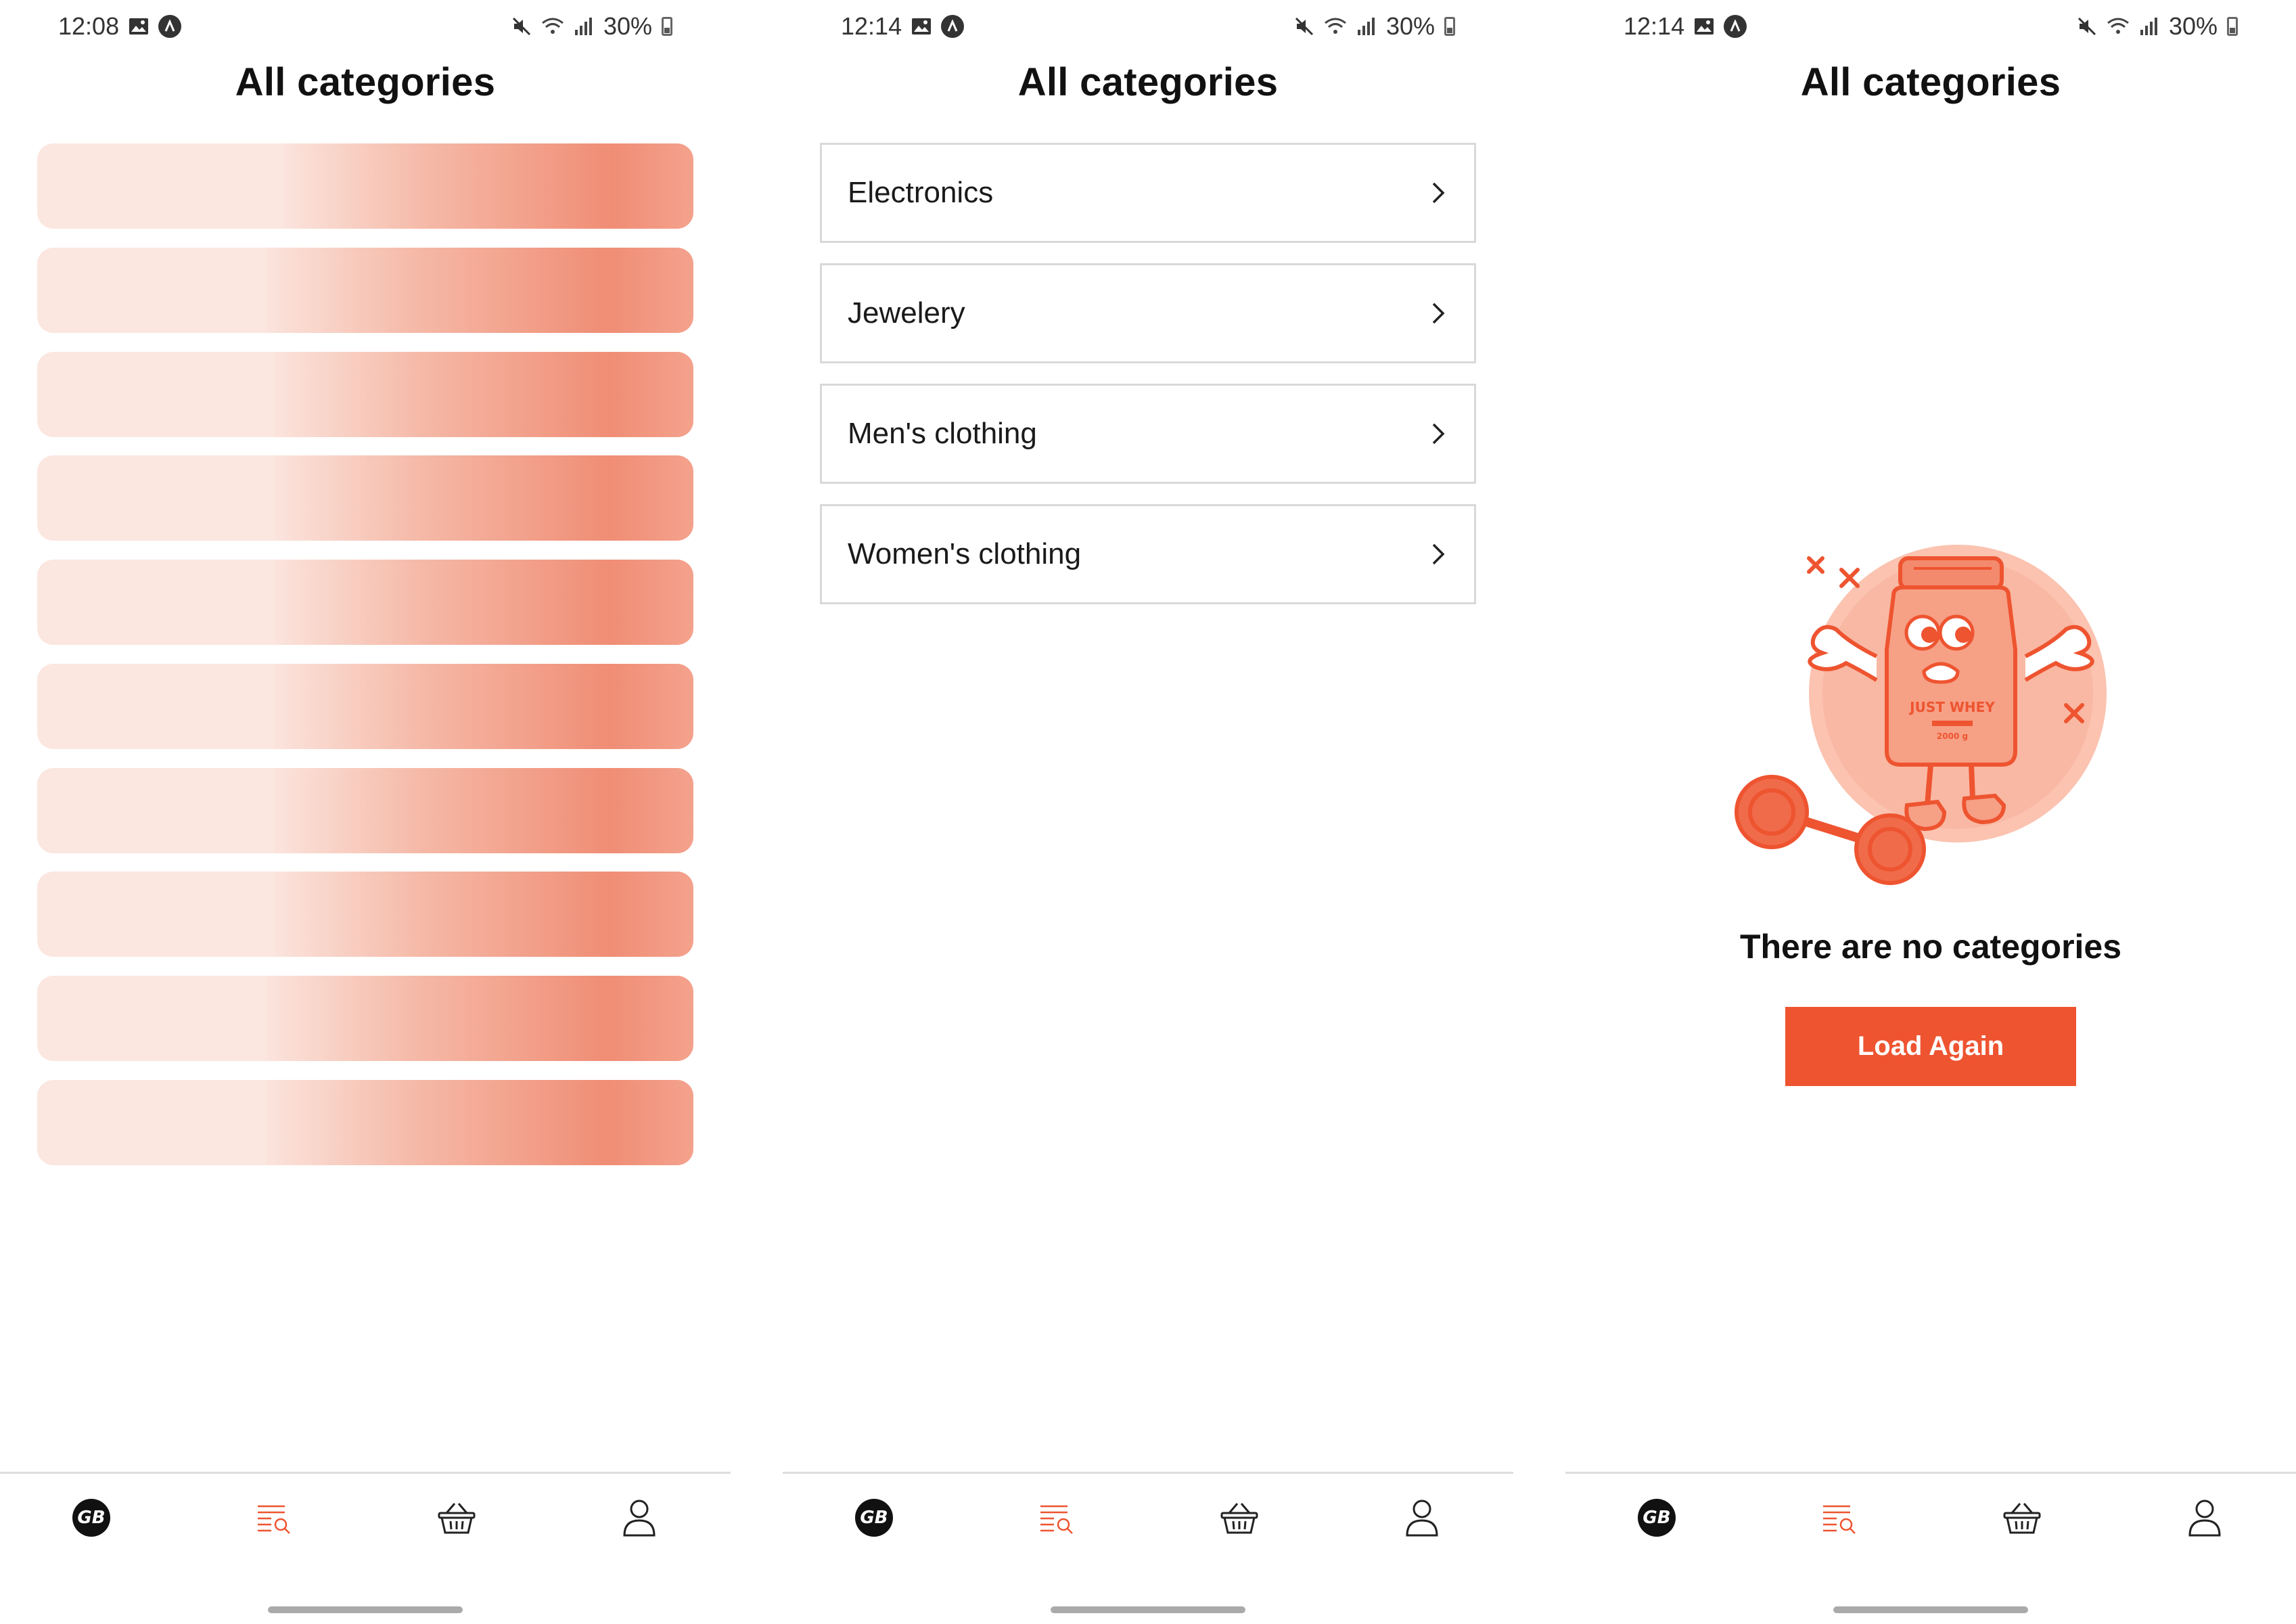  What do you see at coordinates (1148, 554) in the screenshot?
I see `category-item-womens-clothing: Women's clothing` at bounding box center [1148, 554].